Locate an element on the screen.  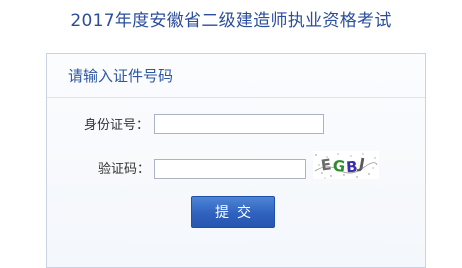
captcha-input is located at coordinates (230, 169).